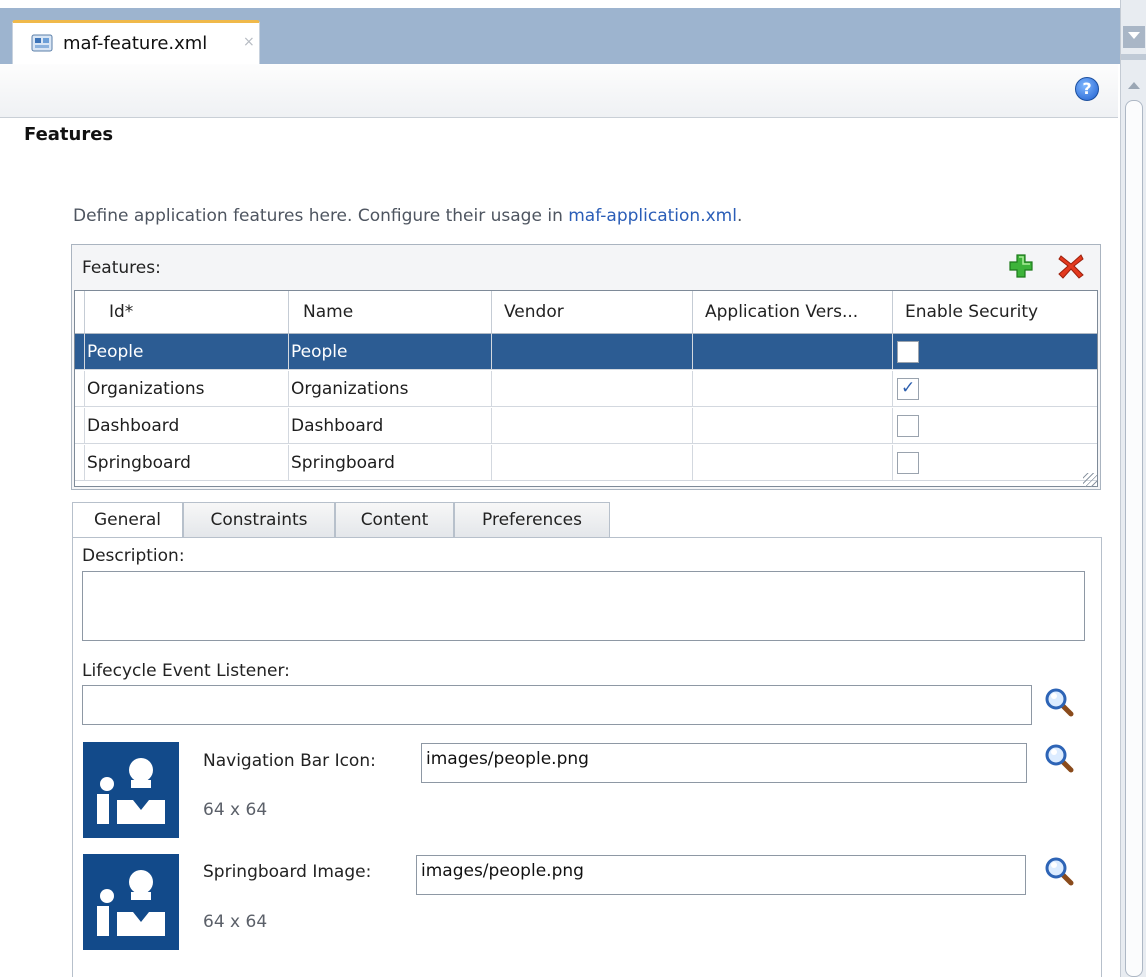  Describe the element at coordinates (1071, 266) in the screenshot. I see `delete-icon` at that location.